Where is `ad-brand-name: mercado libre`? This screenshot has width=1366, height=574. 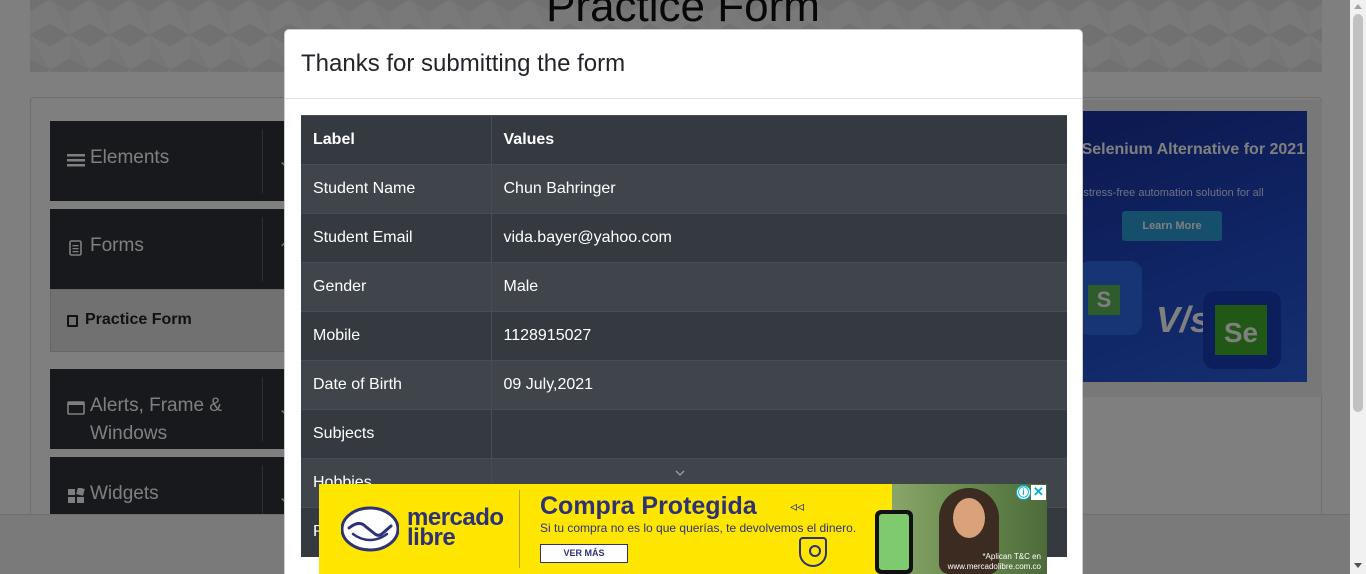
ad-brand-name: mercado libre is located at coordinates (455, 527).